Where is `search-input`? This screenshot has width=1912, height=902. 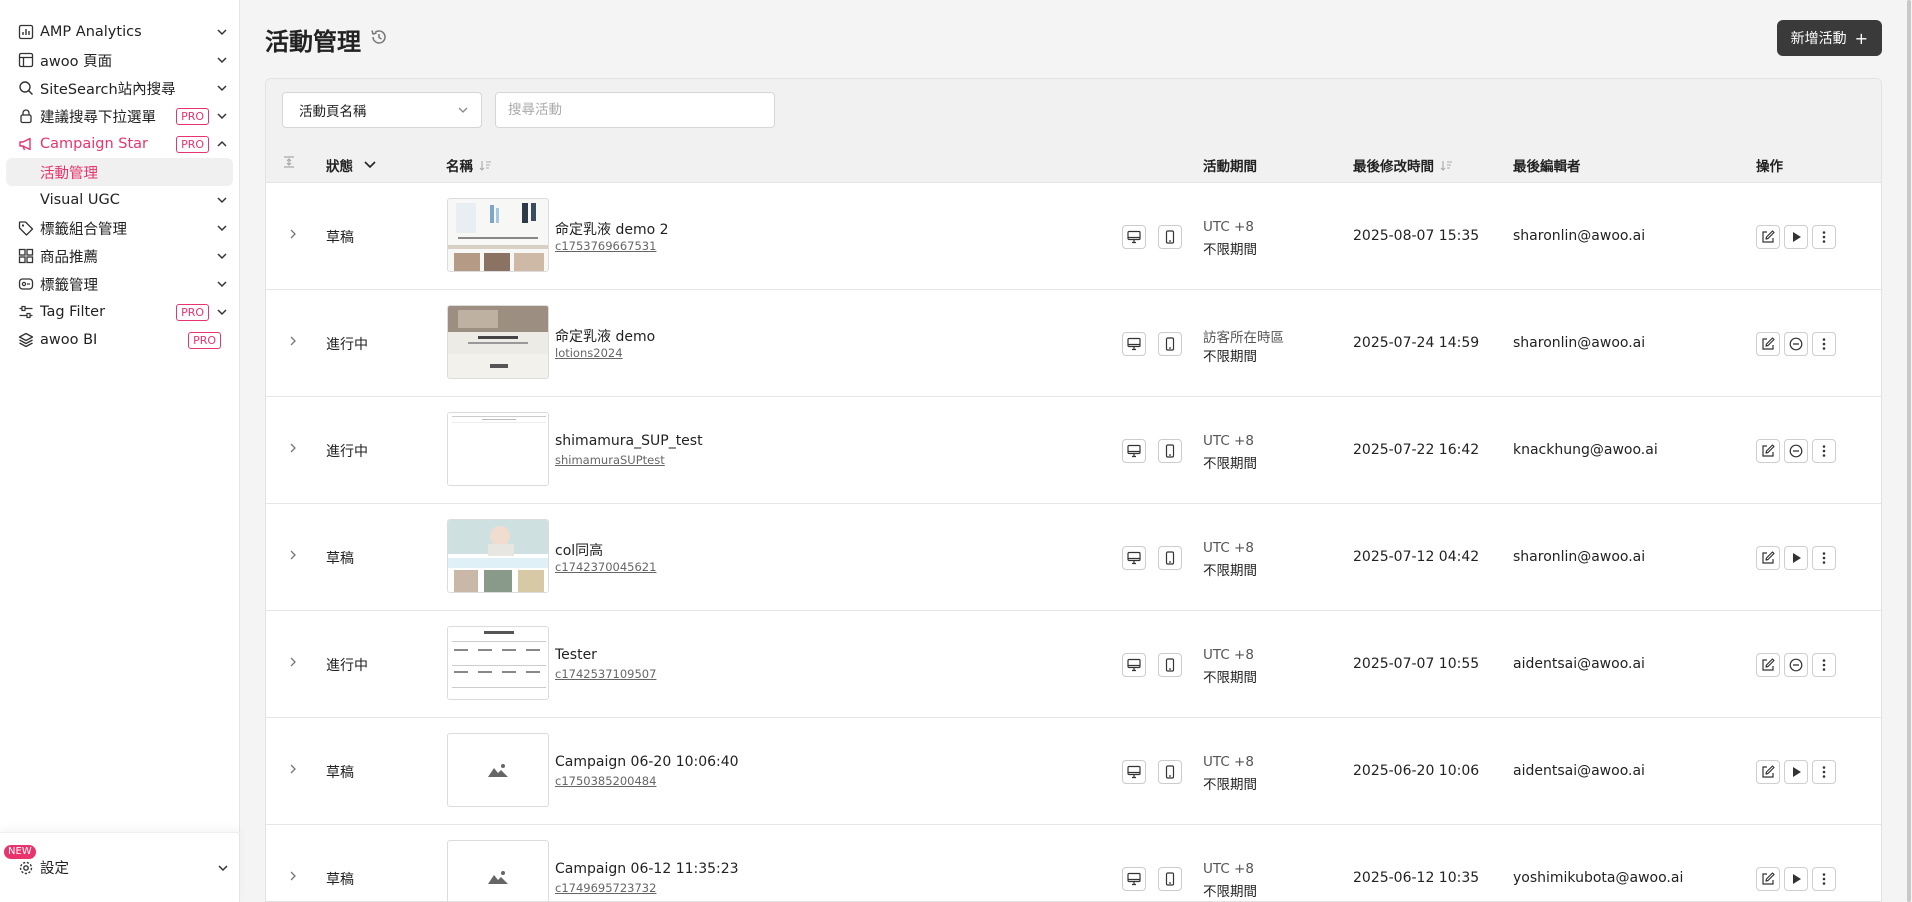 search-input is located at coordinates (635, 110).